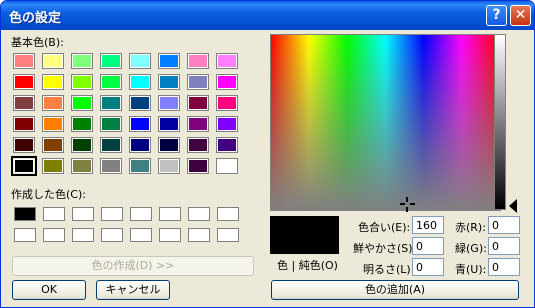  What do you see at coordinates (428, 225) in the screenshot?
I see `hue-field: 160` at bounding box center [428, 225].